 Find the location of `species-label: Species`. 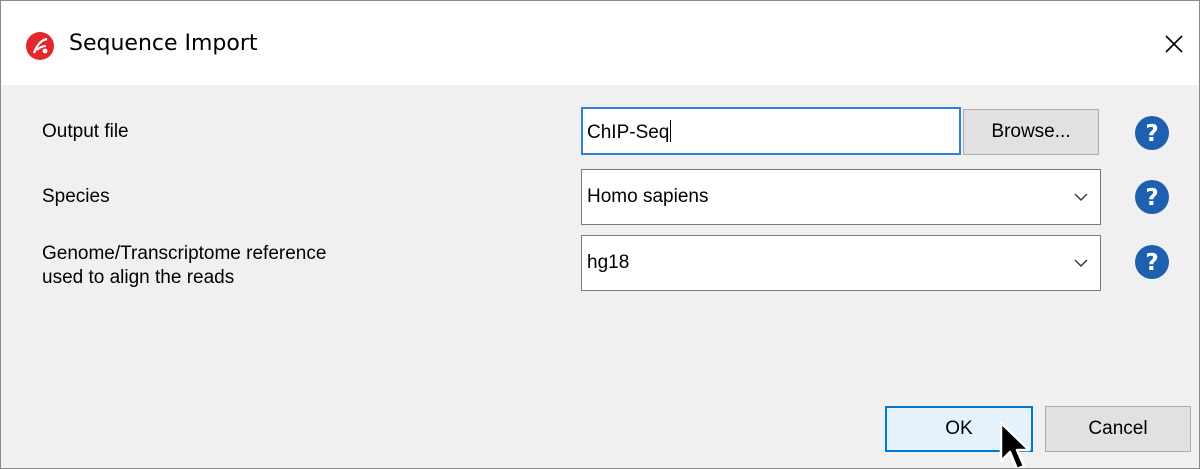

species-label: Species is located at coordinates (76, 196).